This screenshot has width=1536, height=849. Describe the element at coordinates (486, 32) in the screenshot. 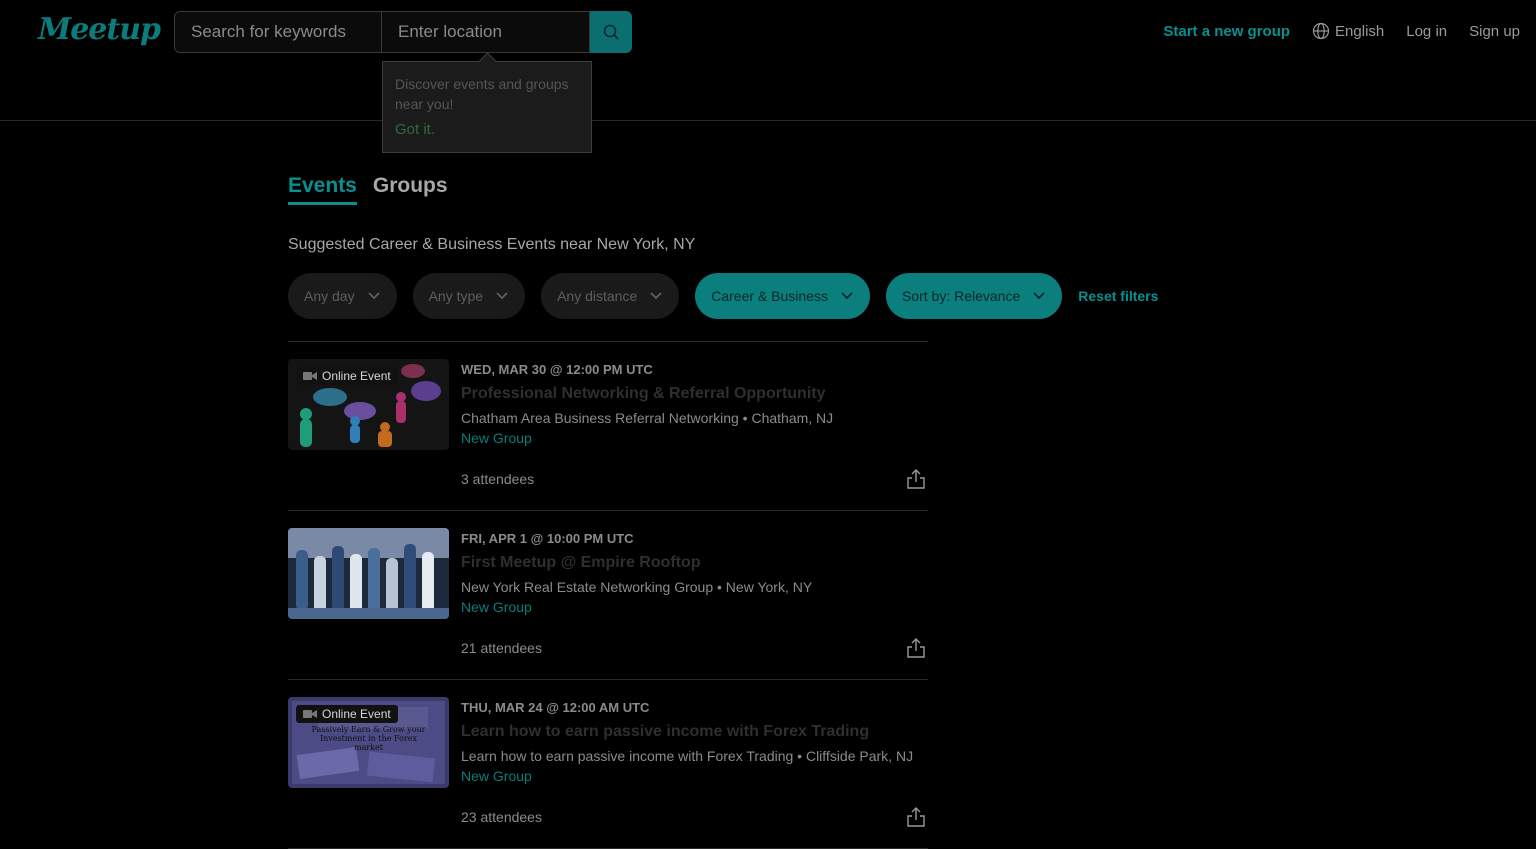

I see `location-input` at that location.